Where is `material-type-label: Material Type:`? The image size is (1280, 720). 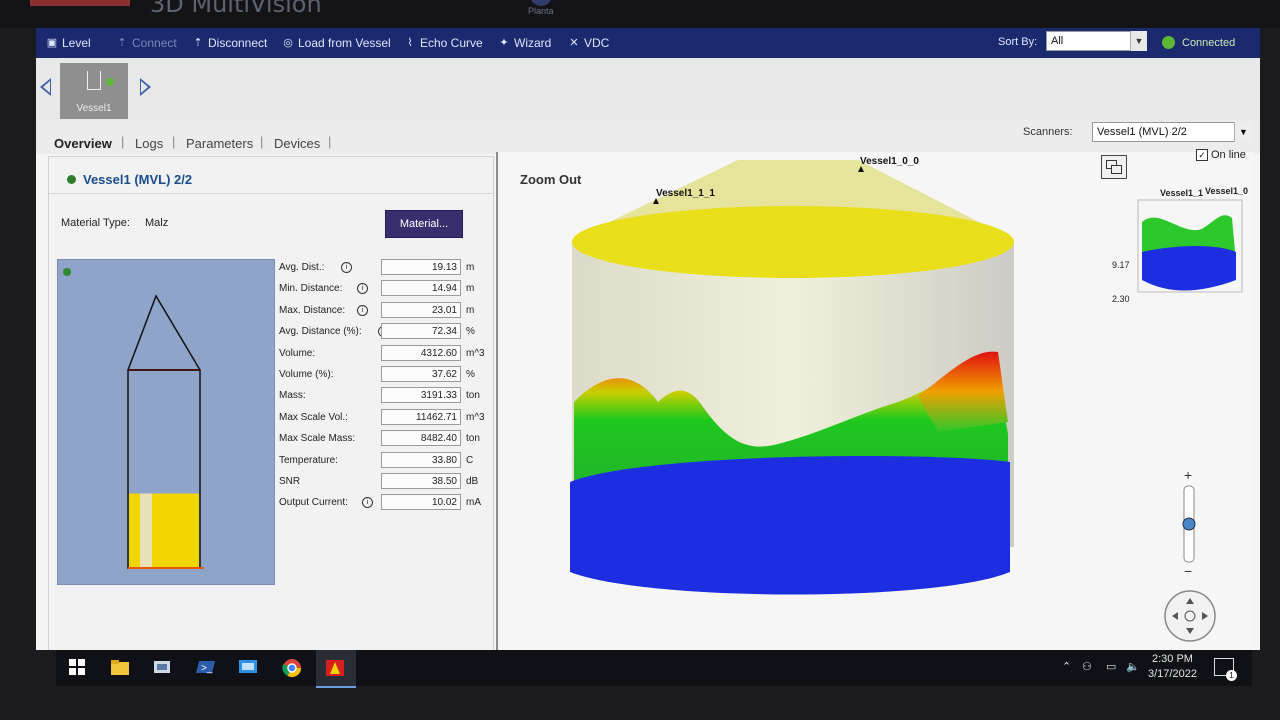
material-type-label: Material Type: is located at coordinates (95, 223).